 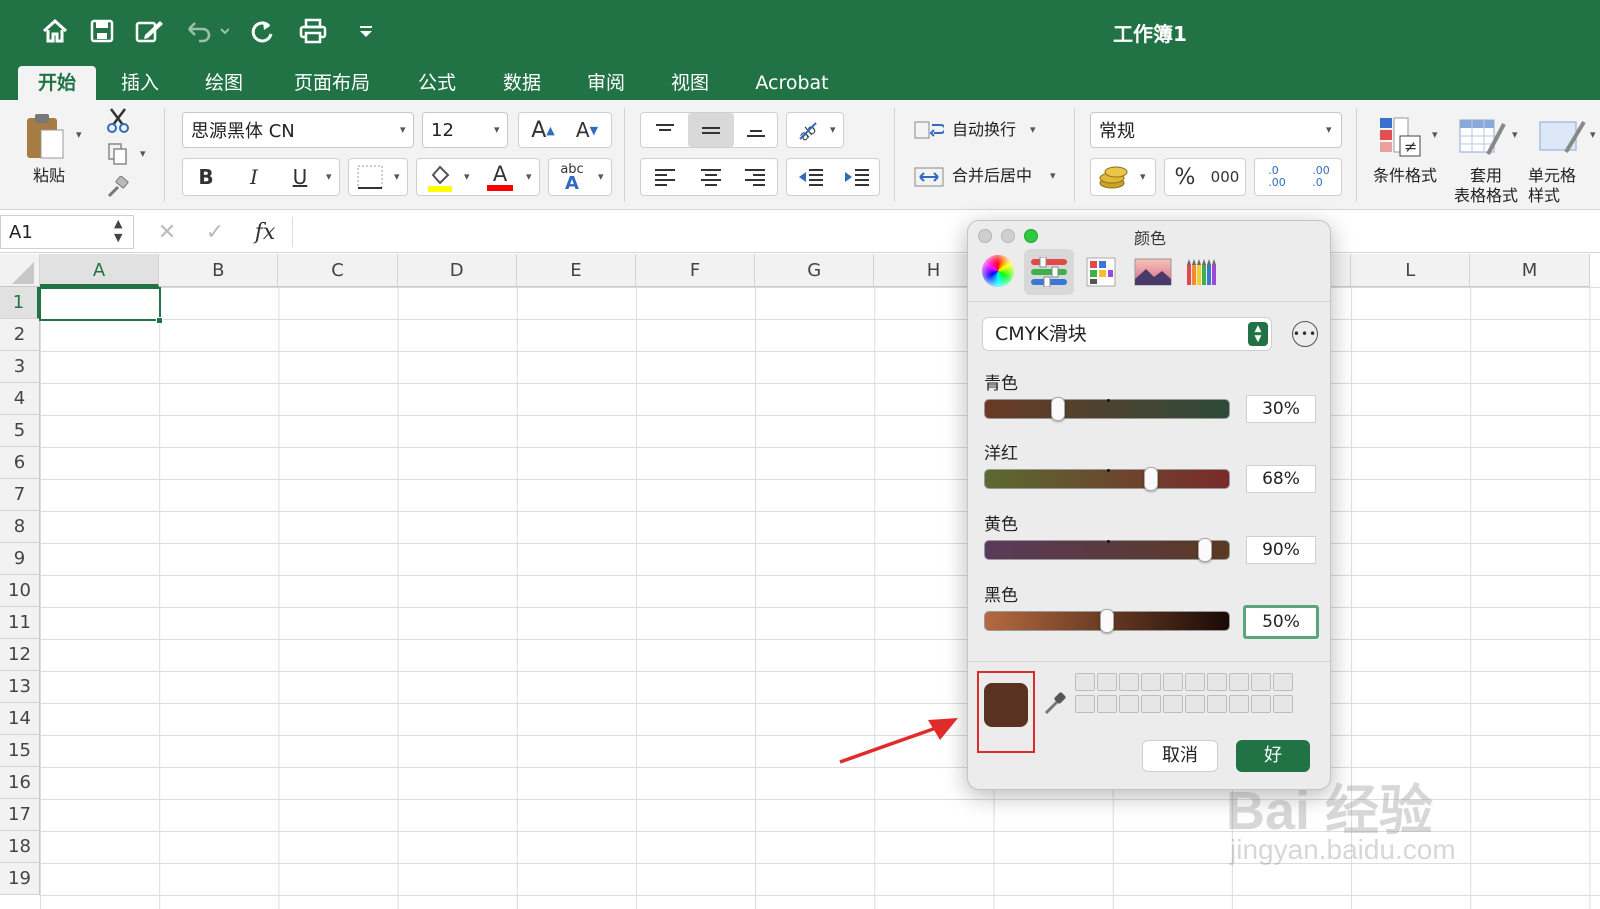 What do you see at coordinates (159, 320) in the screenshot?
I see `fill-handle` at bounding box center [159, 320].